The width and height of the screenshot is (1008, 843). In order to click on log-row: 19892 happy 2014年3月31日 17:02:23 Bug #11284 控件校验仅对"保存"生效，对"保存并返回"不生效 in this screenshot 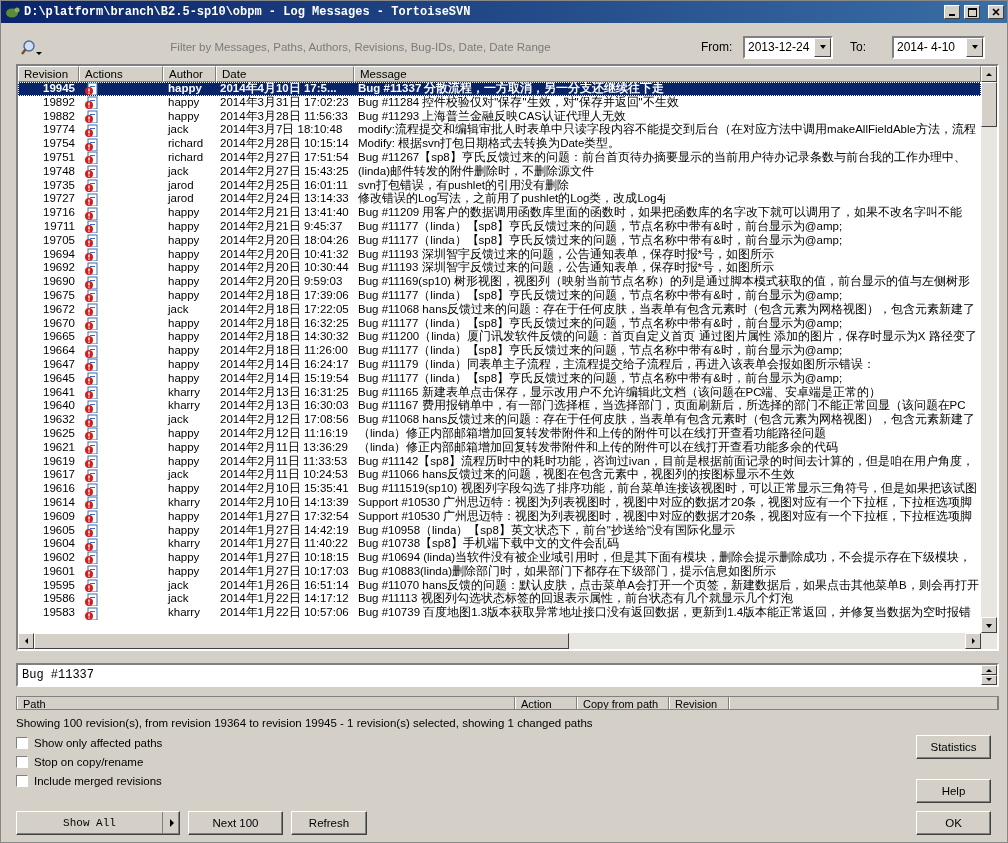, I will do `click(499, 102)`.